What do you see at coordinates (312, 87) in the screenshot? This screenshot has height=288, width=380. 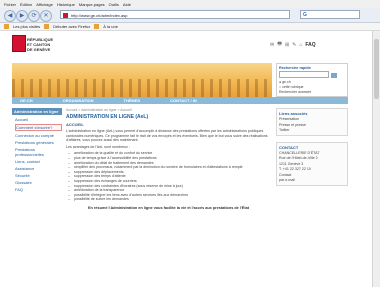 I see `search-option: ○ cette rubrique` at bounding box center [312, 87].